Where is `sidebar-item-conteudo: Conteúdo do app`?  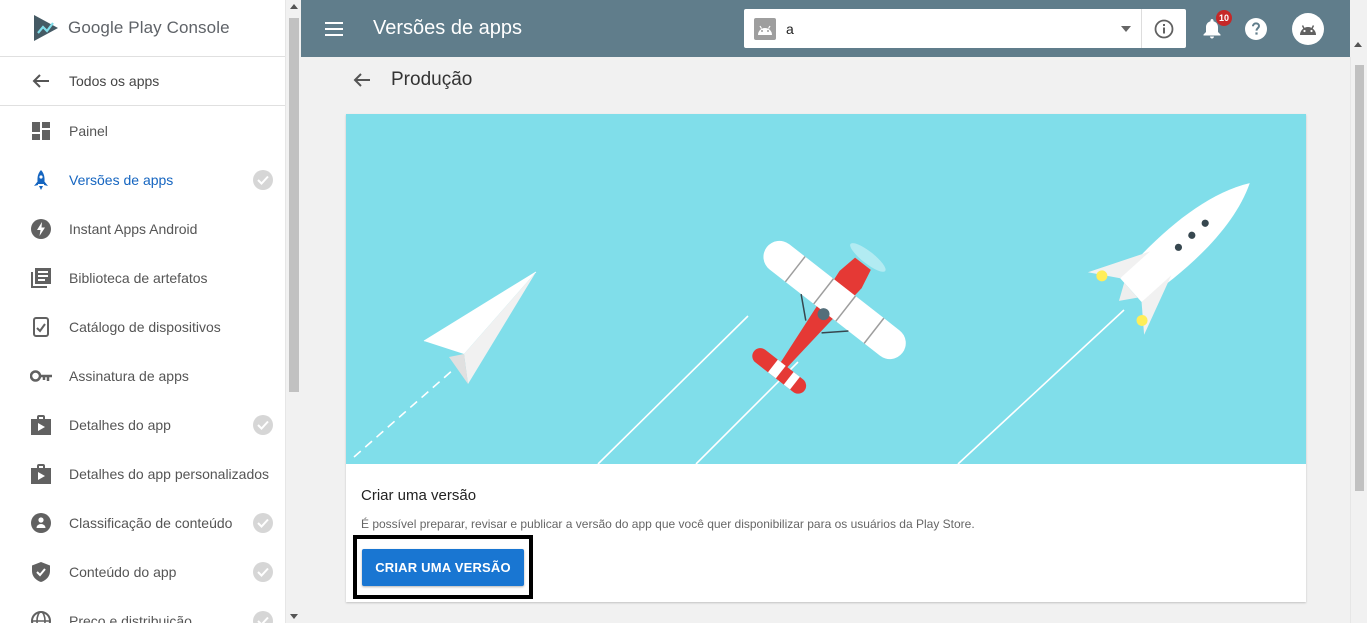 sidebar-item-conteudo: Conteúdo do app is located at coordinates (142, 571).